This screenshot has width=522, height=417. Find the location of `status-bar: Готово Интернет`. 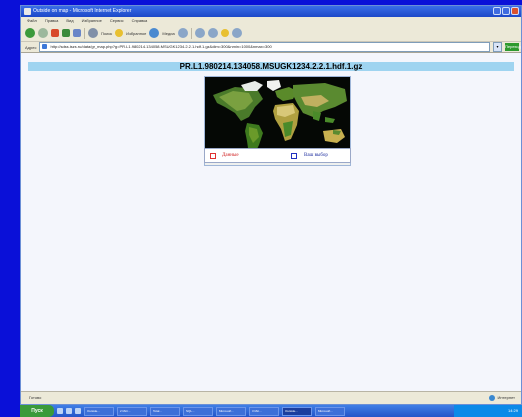

status-bar: Готово Интернет is located at coordinates (271, 397).